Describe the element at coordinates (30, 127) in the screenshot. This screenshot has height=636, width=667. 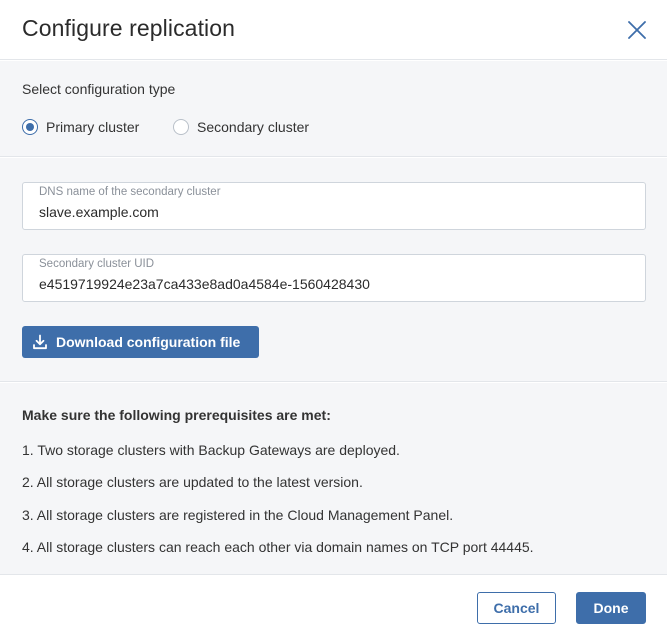
I see `radio-checked-icon` at that location.